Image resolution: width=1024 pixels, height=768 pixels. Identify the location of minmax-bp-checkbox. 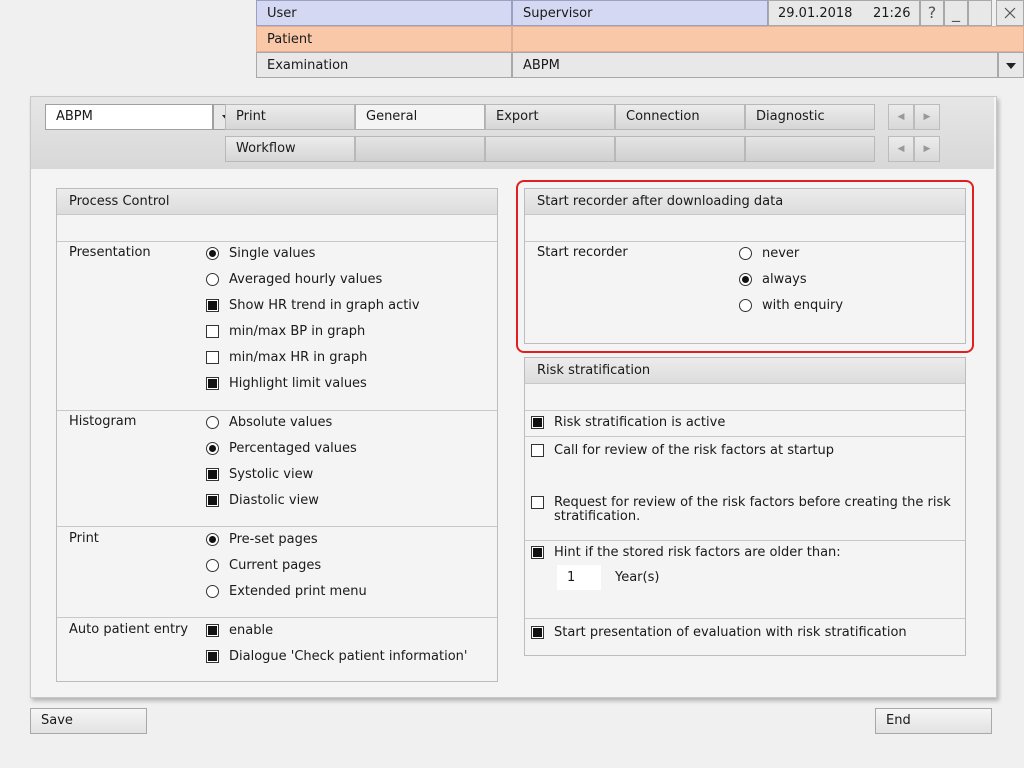
(212, 331).